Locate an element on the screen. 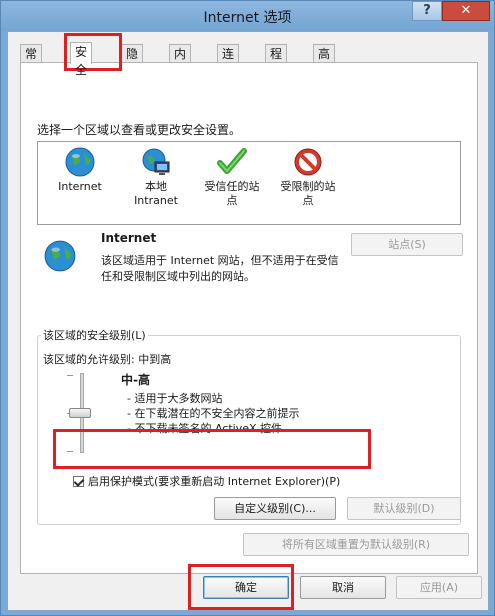  intranet-icon is located at coordinates (156, 161).